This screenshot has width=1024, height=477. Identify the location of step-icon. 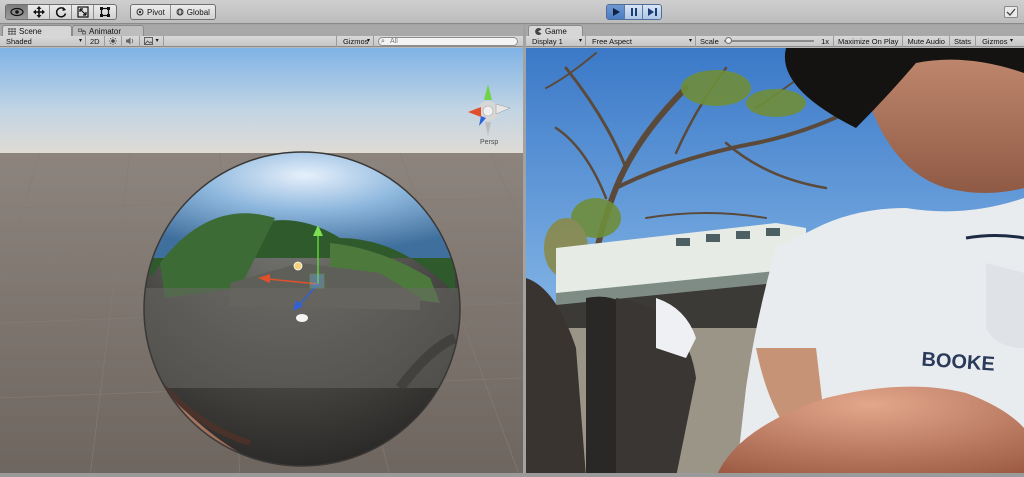
(652, 12).